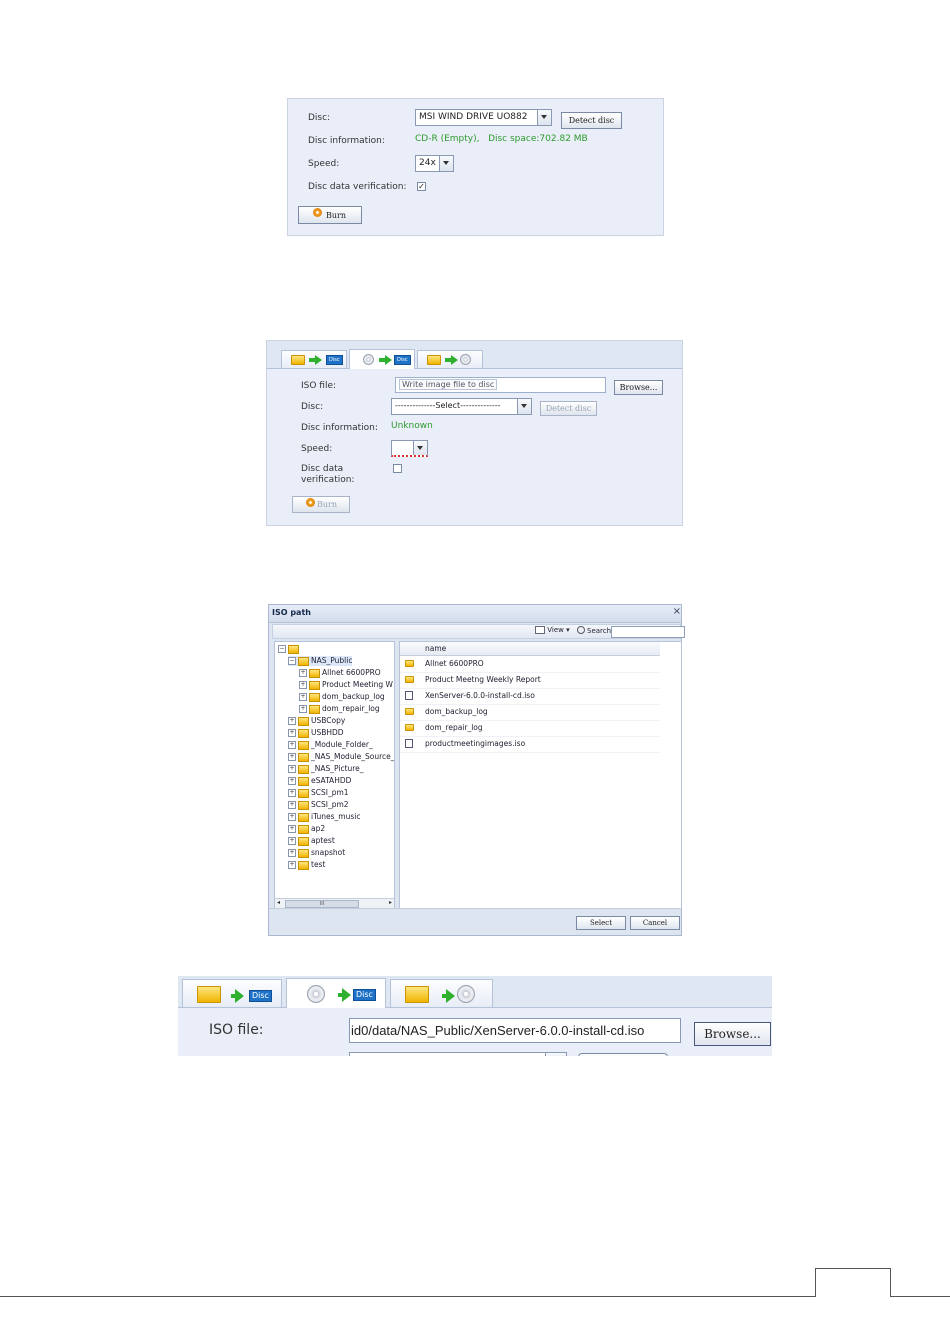 The height and width of the screenshot is (1344, 950). Describe the element at coordinates (655, 923) in the screenshot. I see `cancel-button: Cancel` at that location.